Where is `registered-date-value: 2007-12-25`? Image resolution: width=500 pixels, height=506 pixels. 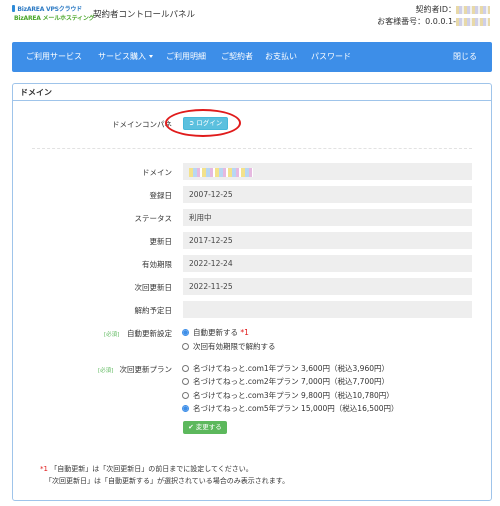 registered-date-value: 2007-12-25 is located at coordinates (327, 194).